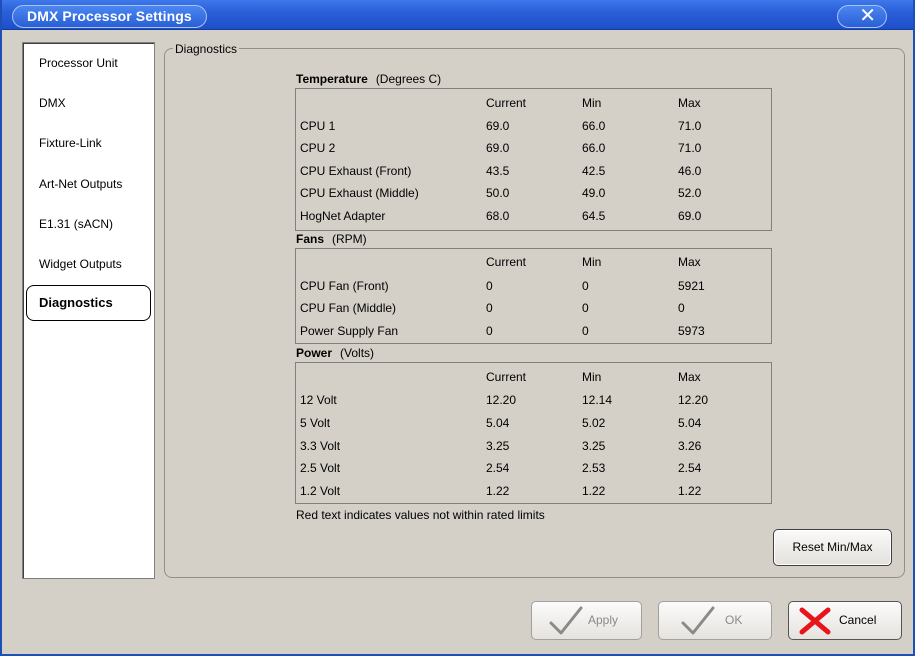 This screenshot has height=656, width=915. I want to click on table-row-max: 0, so click(681, 308).